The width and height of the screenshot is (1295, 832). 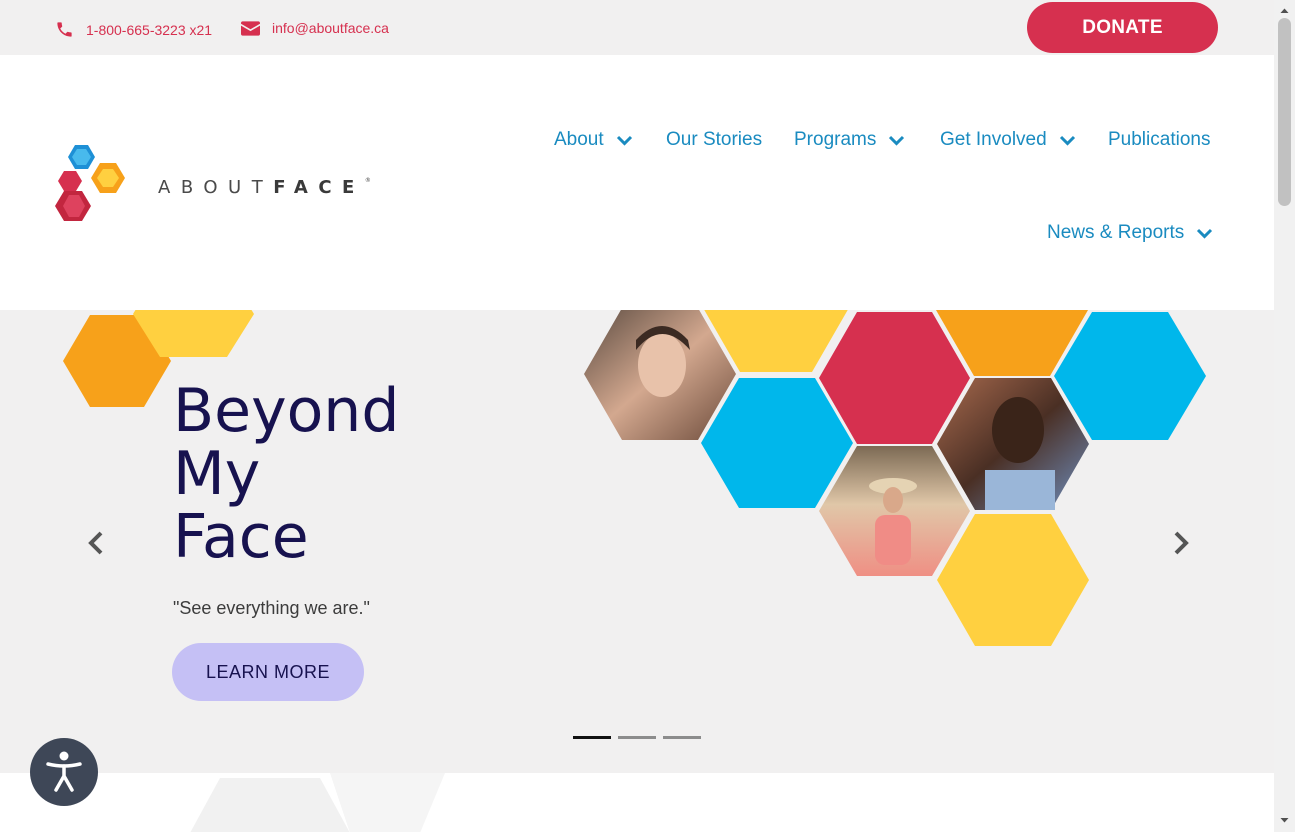 I want to click on nav-get-involved: Get Involved, so click(x=1008, y=140).